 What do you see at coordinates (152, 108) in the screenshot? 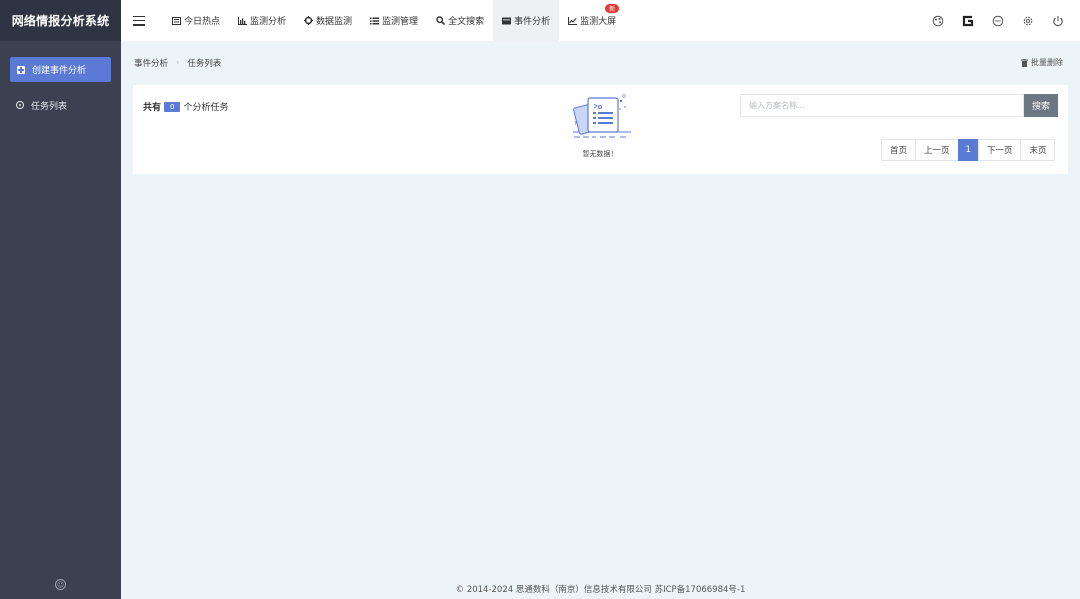
I see `summary-prefix: 共有` at bounding box center [152, 108].